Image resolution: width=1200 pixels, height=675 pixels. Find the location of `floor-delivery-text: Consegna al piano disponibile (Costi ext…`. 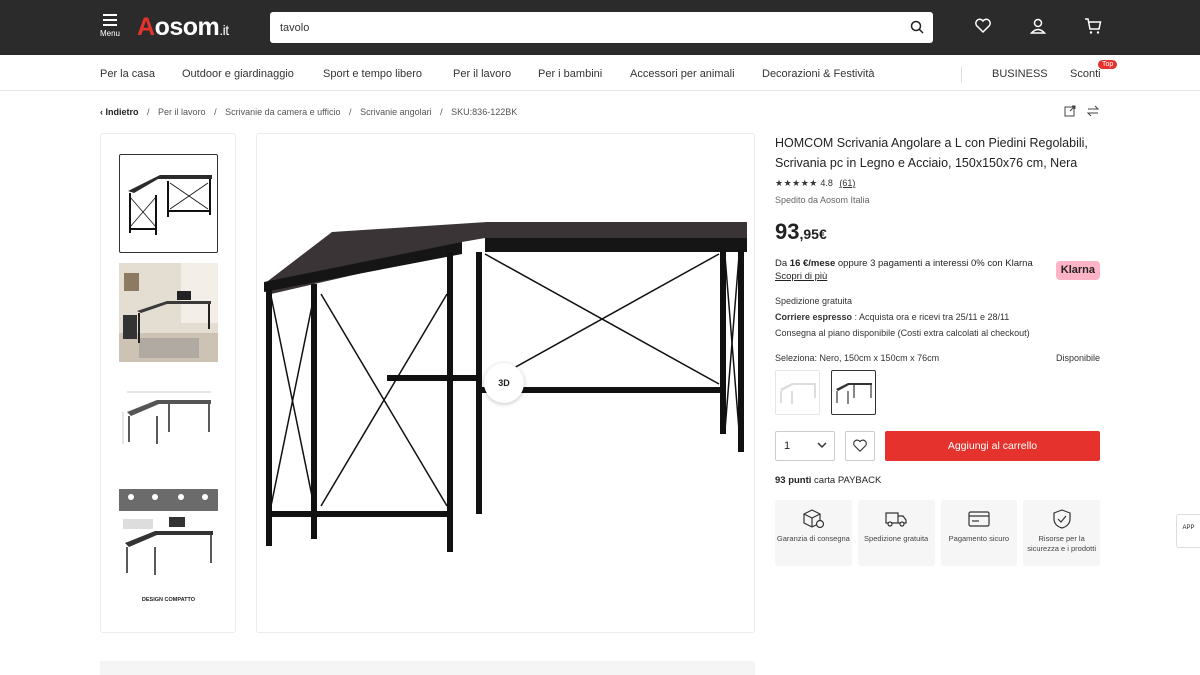

floor-delivery-text: Consegna al piano disponibile (Costi ext… is located at coordinates (902, 333).